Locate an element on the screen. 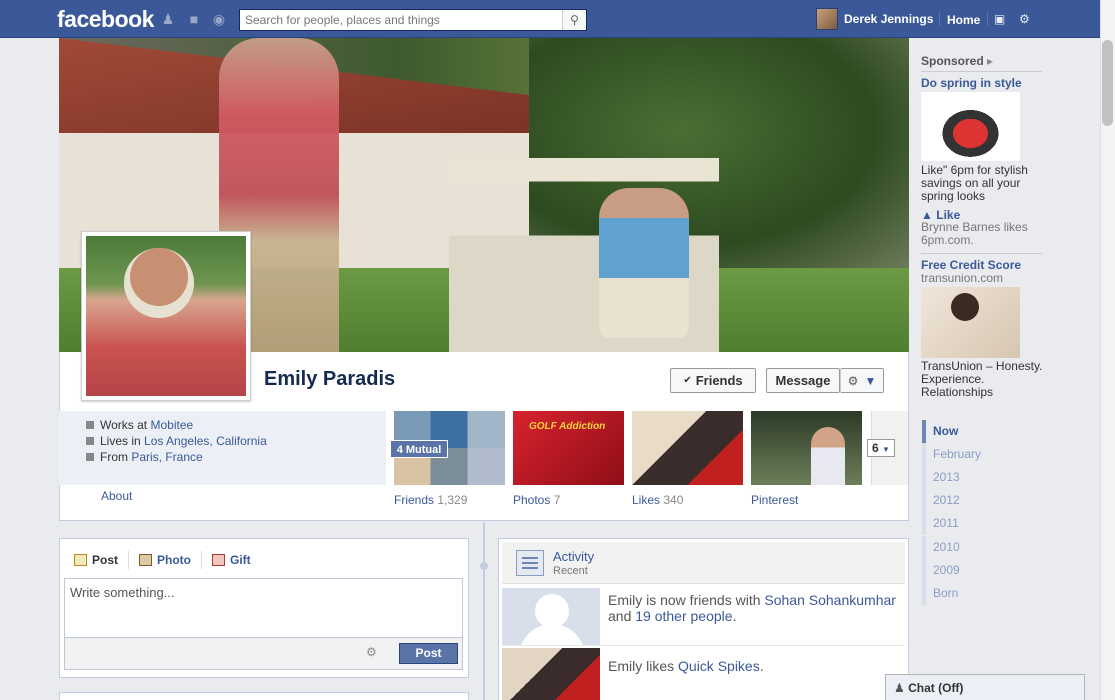 The image size is (1115, 700). user-profile-link: Derek Jennings is located at coordinates (874, 19).